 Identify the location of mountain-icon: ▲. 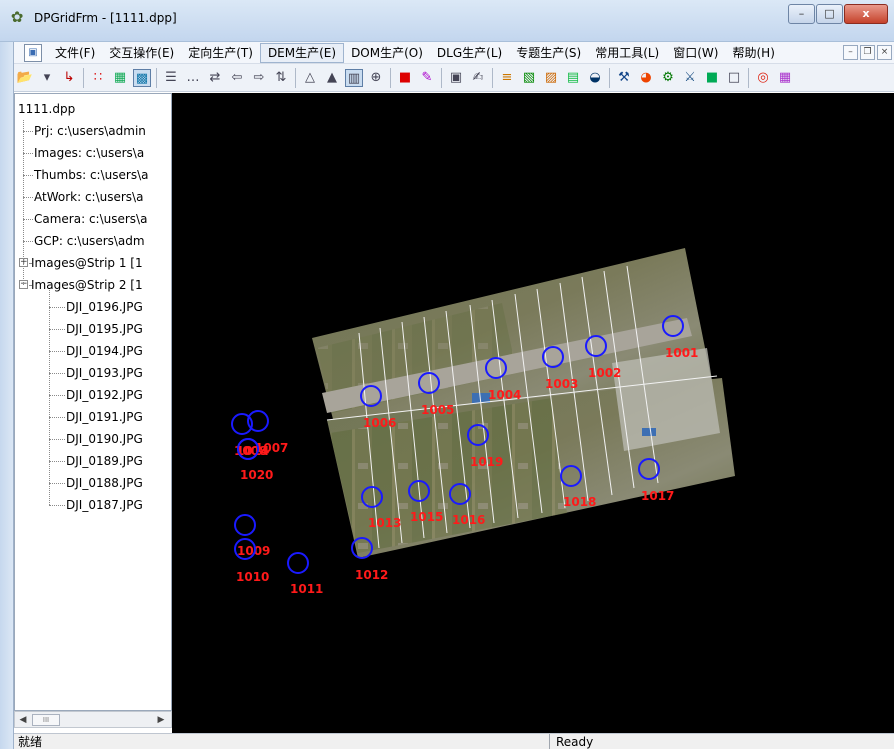
(332, 78).